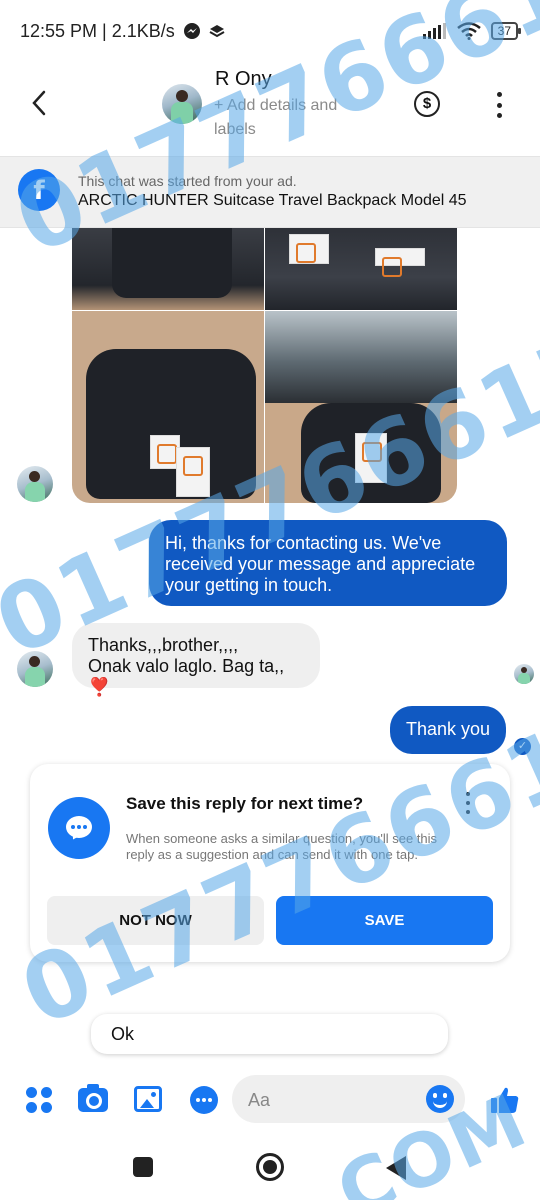  What do you see at coordinates (269, 1034) in the screenshot?
I see `suggested-reply-chip: Ok` at bounding box center [269, 1034].